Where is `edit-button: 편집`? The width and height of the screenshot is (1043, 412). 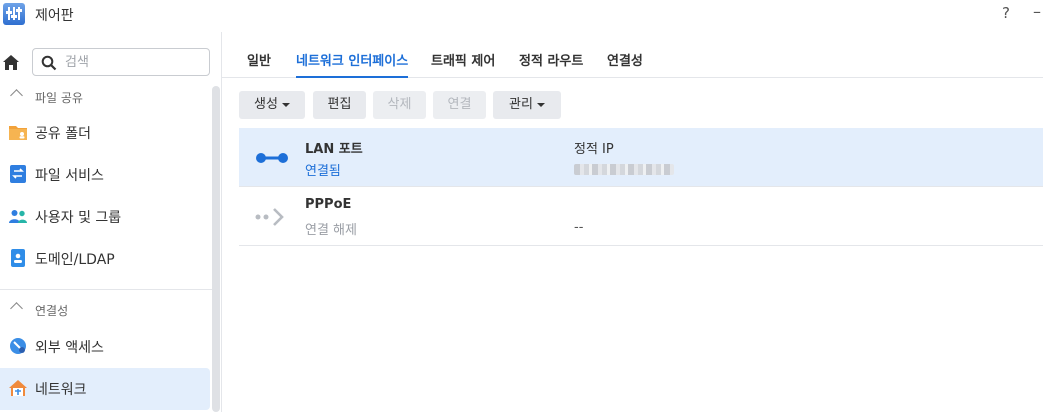 edit-button: 편집 is located at coordinates (339, 105).